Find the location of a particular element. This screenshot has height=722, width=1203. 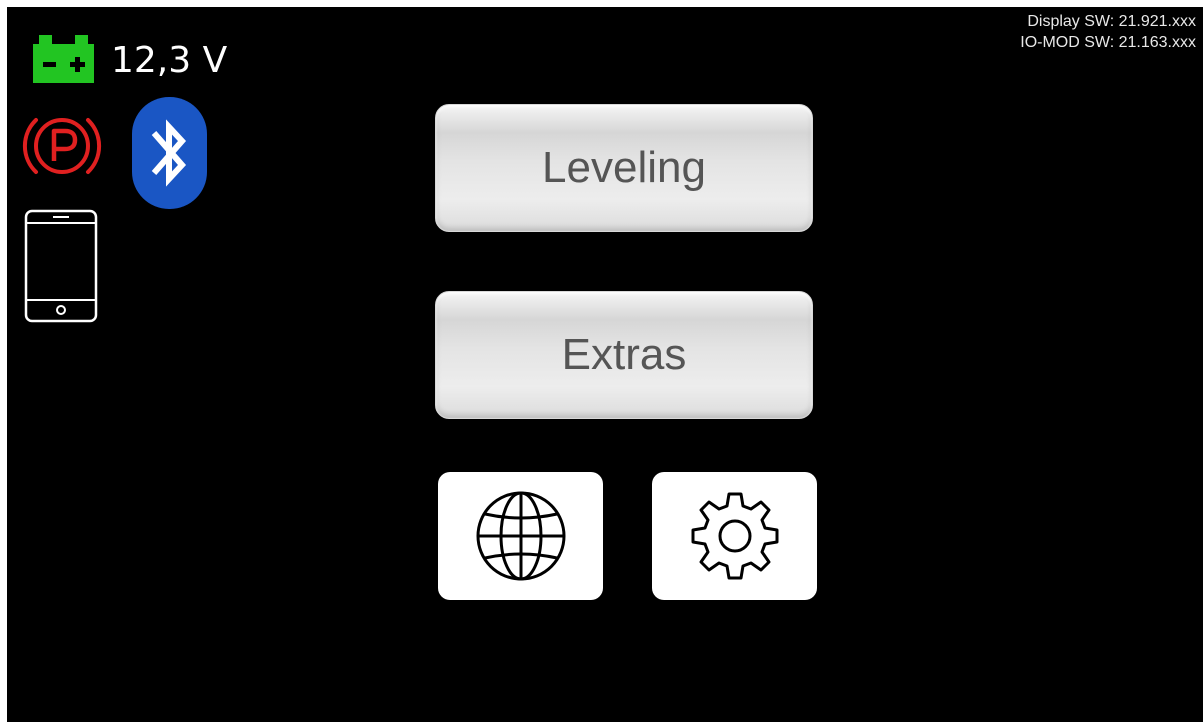

io-mod-sw-version: IO-MOD SW: 21.163.xxx is located at coordinates (1108, 42).